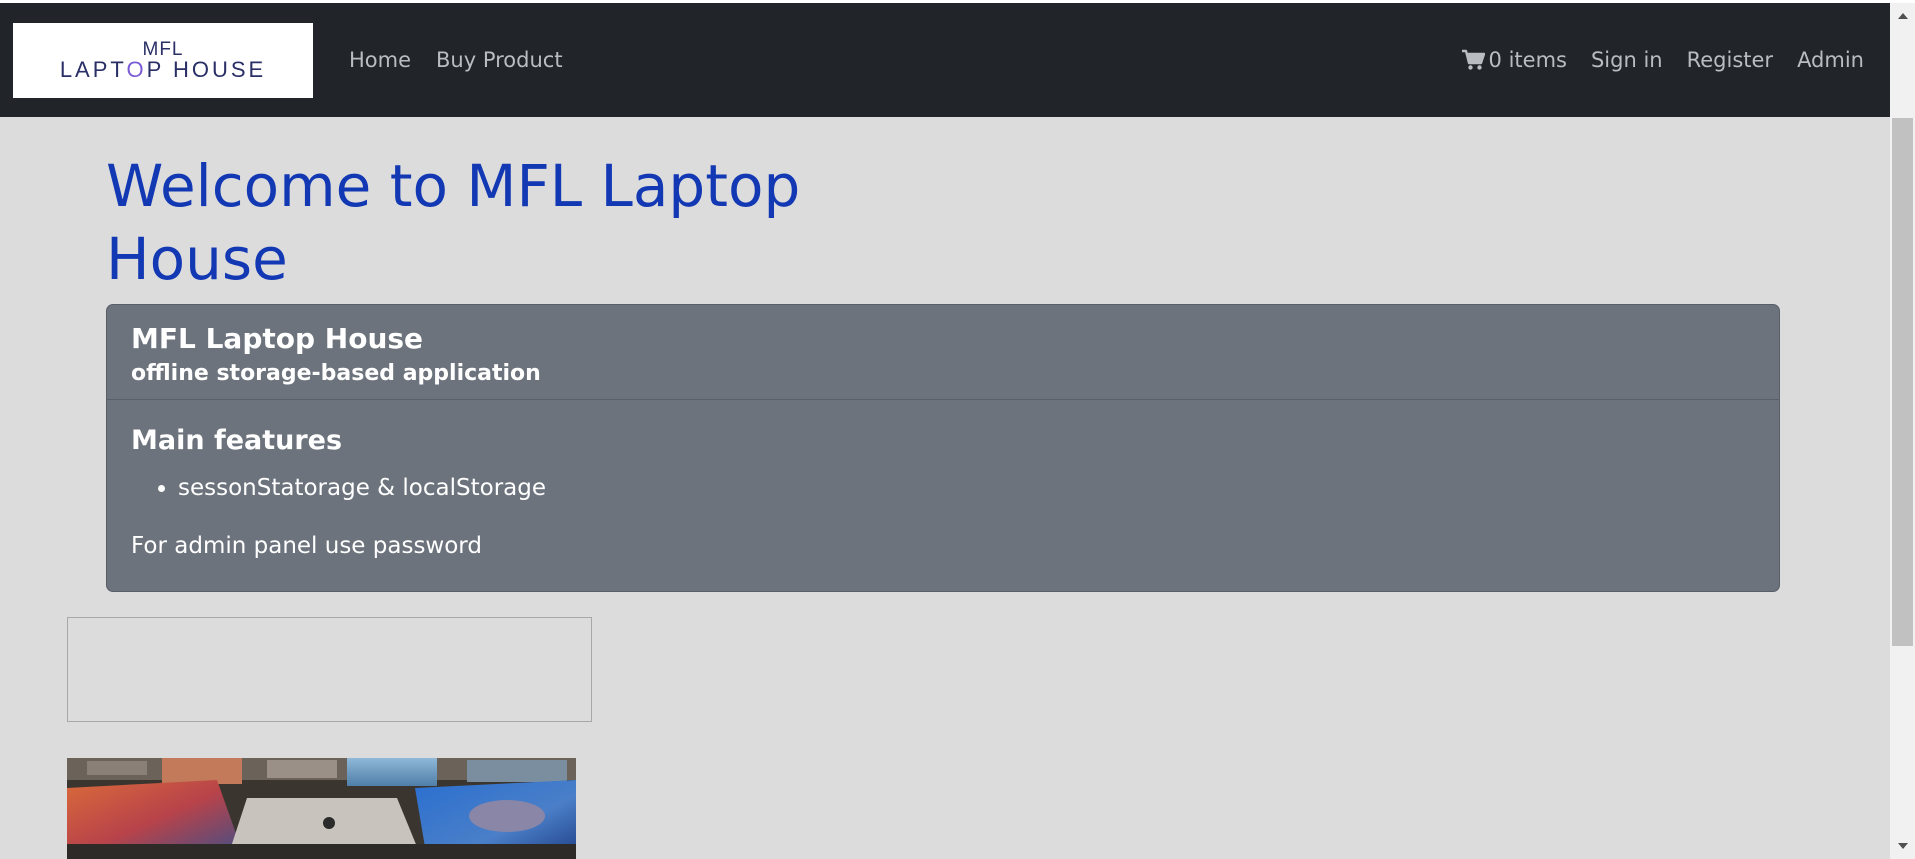  What do you see at coordinates (306, 546) in the screenshot?
I see `admin-password-note: For admin panel use password` at bounding box center [306, 546].